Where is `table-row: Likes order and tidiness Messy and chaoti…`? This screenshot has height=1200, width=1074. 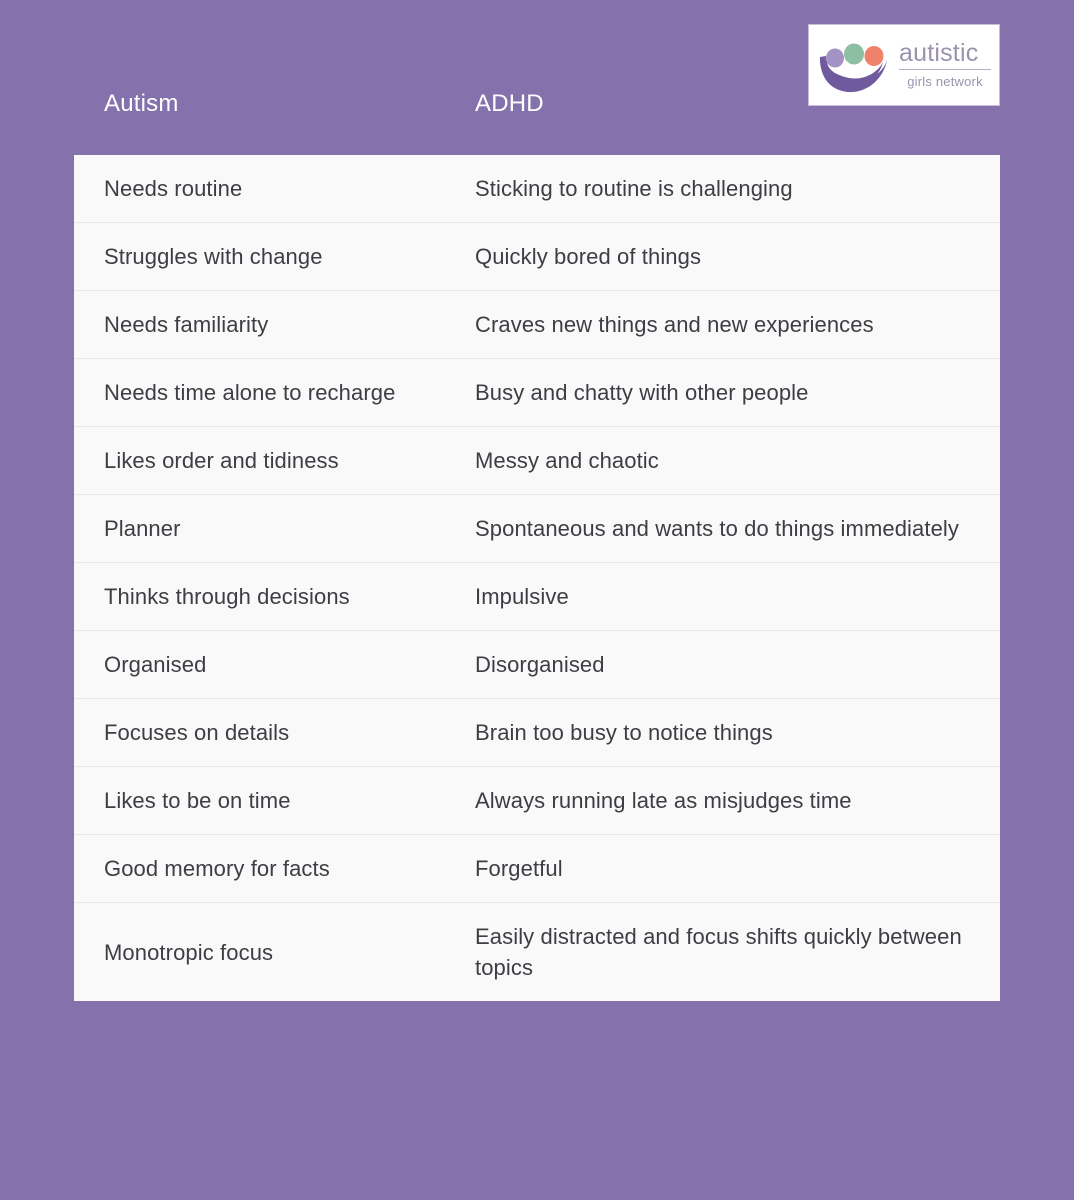 table-row: Likes order and tidiness Messy and chaoti… is located at coordinates (537, 461).